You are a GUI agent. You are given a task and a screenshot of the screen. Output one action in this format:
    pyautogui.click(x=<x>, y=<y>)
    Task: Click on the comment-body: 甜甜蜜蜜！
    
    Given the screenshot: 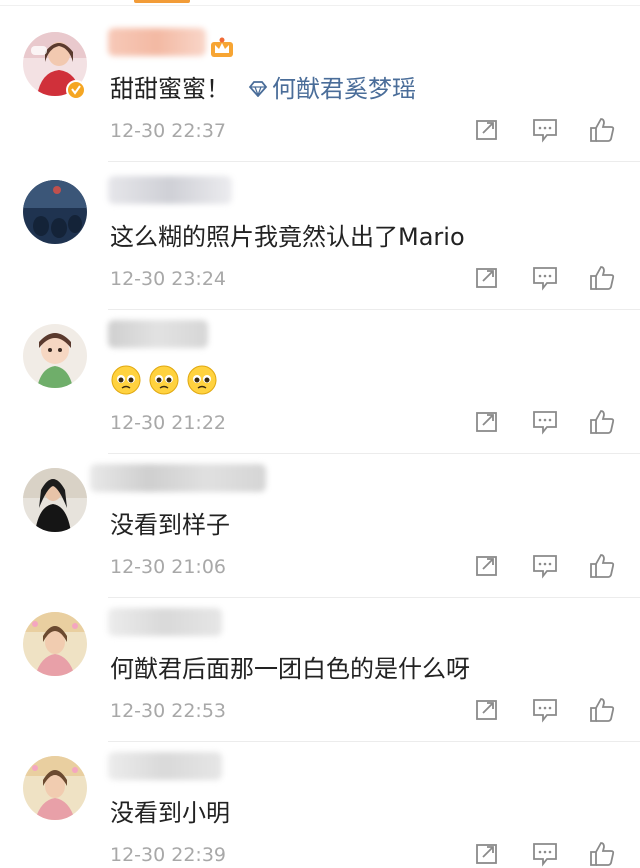 What is the action you would take?
    pyautogui.click(x=170, y=89)
    